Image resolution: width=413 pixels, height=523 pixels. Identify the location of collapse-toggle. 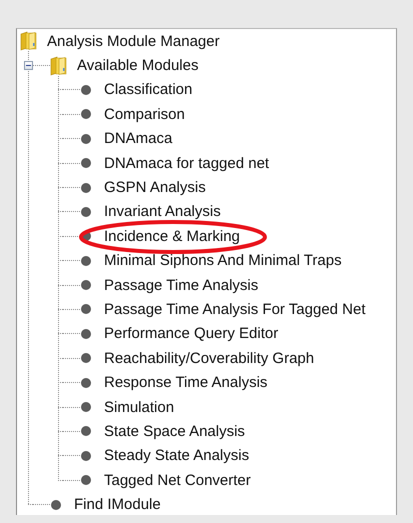
(28, 65).